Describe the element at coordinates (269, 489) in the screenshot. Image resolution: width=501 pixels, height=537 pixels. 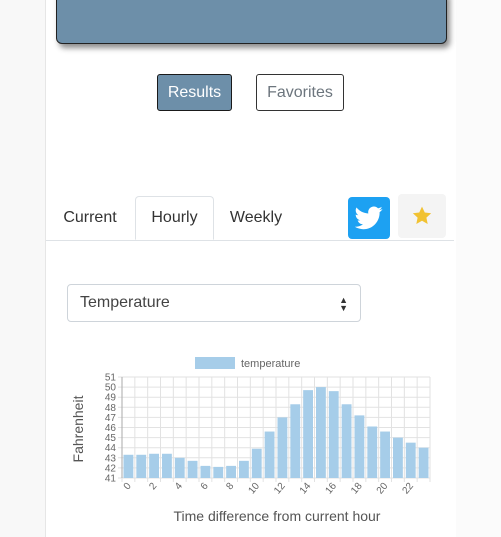
I see `chart-x-ticks: 0 2 4 6 8 10 12 14 16 18 20 22` at that location.